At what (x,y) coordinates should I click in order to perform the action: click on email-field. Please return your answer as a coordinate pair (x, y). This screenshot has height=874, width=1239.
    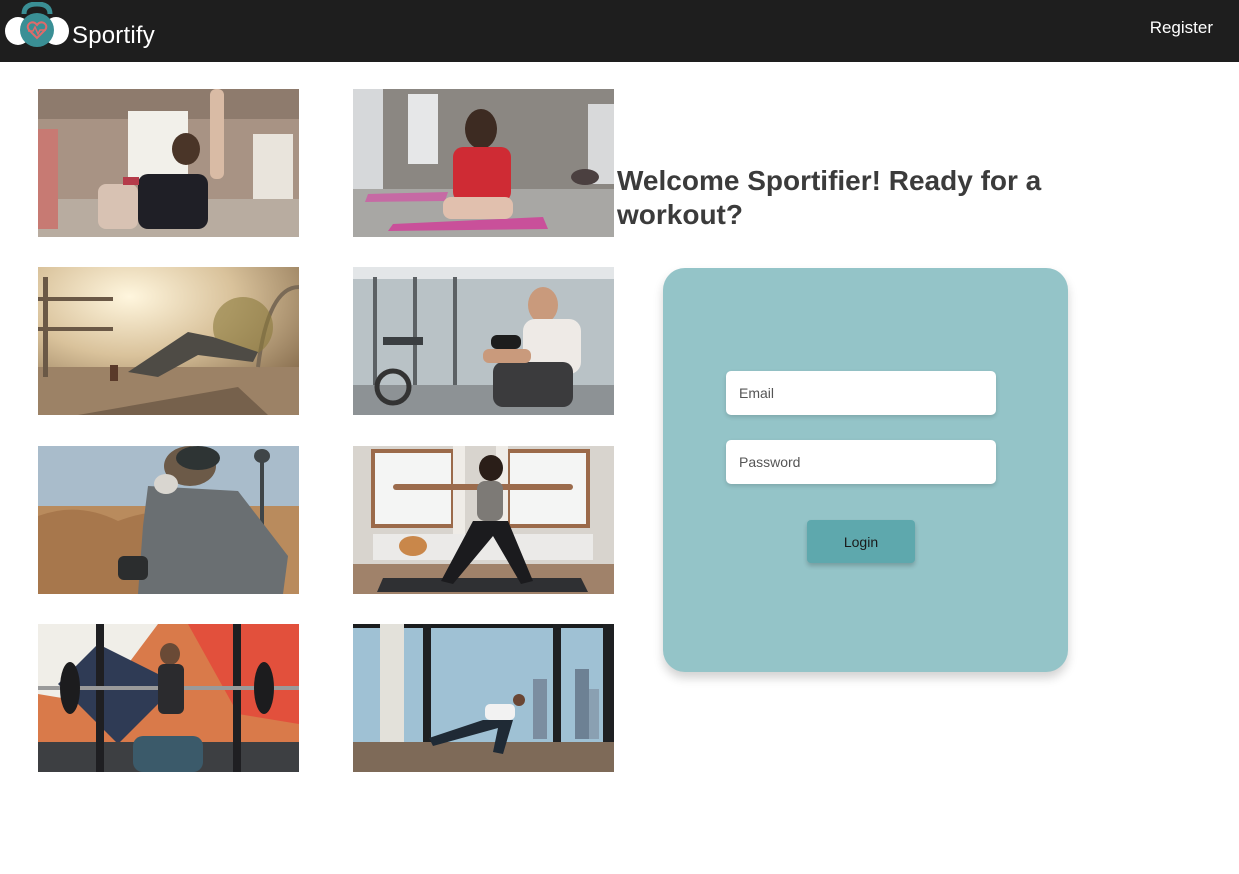
    Looking at the image, I should click on (861, 393).